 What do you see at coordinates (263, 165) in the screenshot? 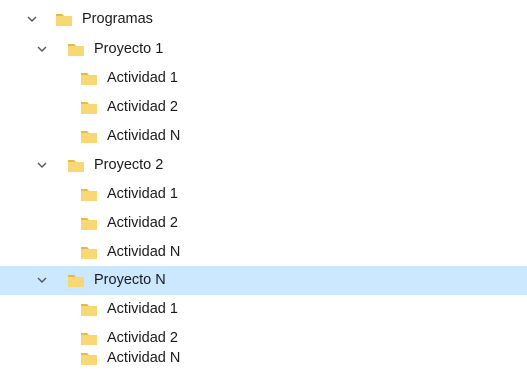
I see `tree-row-proyecto-2: Proyecto 2` at bounding box center [263, 165].